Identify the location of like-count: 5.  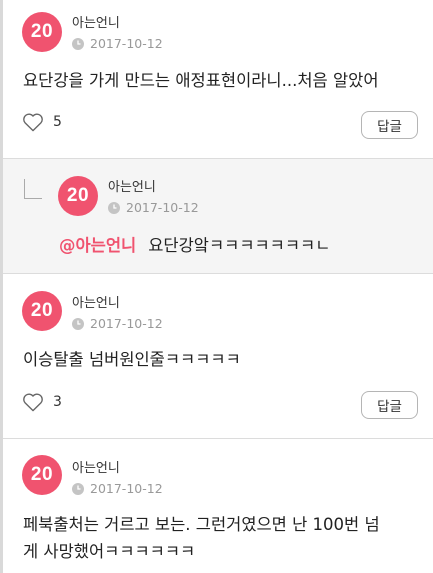
(57, 122).